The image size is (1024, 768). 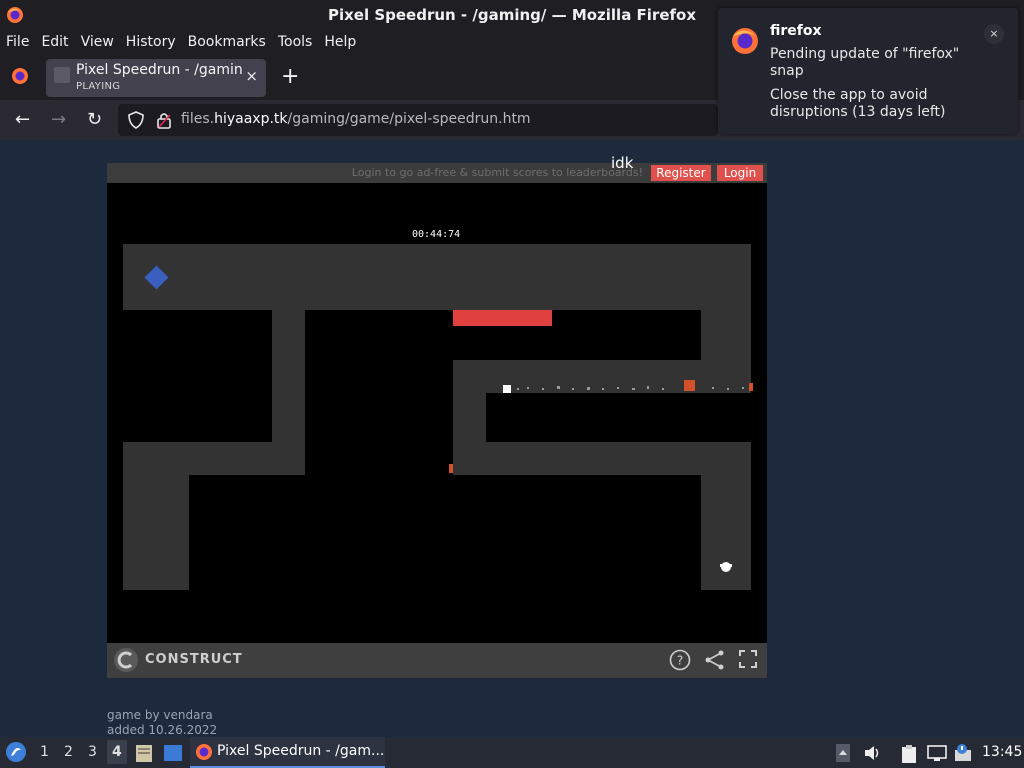 What do you see at coordinates (92, 752) in the screenshot?
I see `workspace-3: 3` at bounding box center [92, 752].